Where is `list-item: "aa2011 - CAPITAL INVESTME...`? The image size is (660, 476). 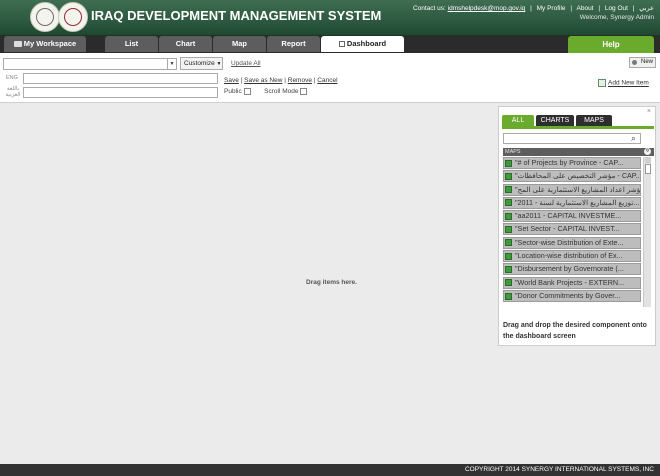
list-item: "aa2011 - CAPITAL INVESTME... is located at coordinates (572, 216).